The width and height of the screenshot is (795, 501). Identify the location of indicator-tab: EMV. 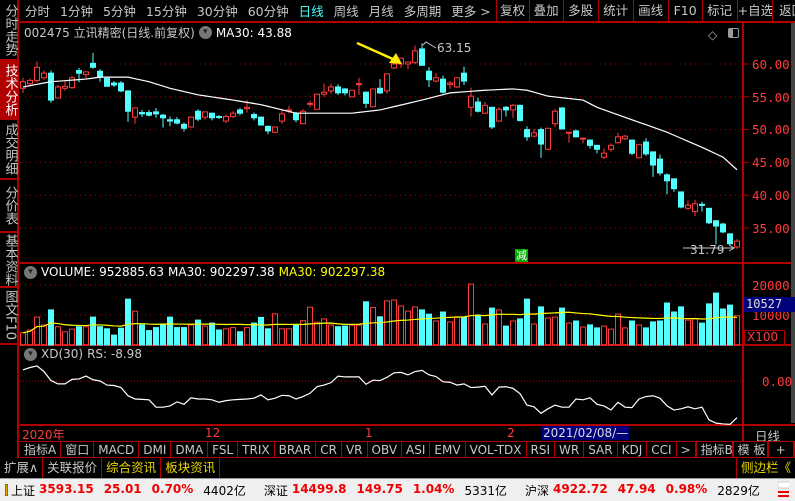
(448, 449).